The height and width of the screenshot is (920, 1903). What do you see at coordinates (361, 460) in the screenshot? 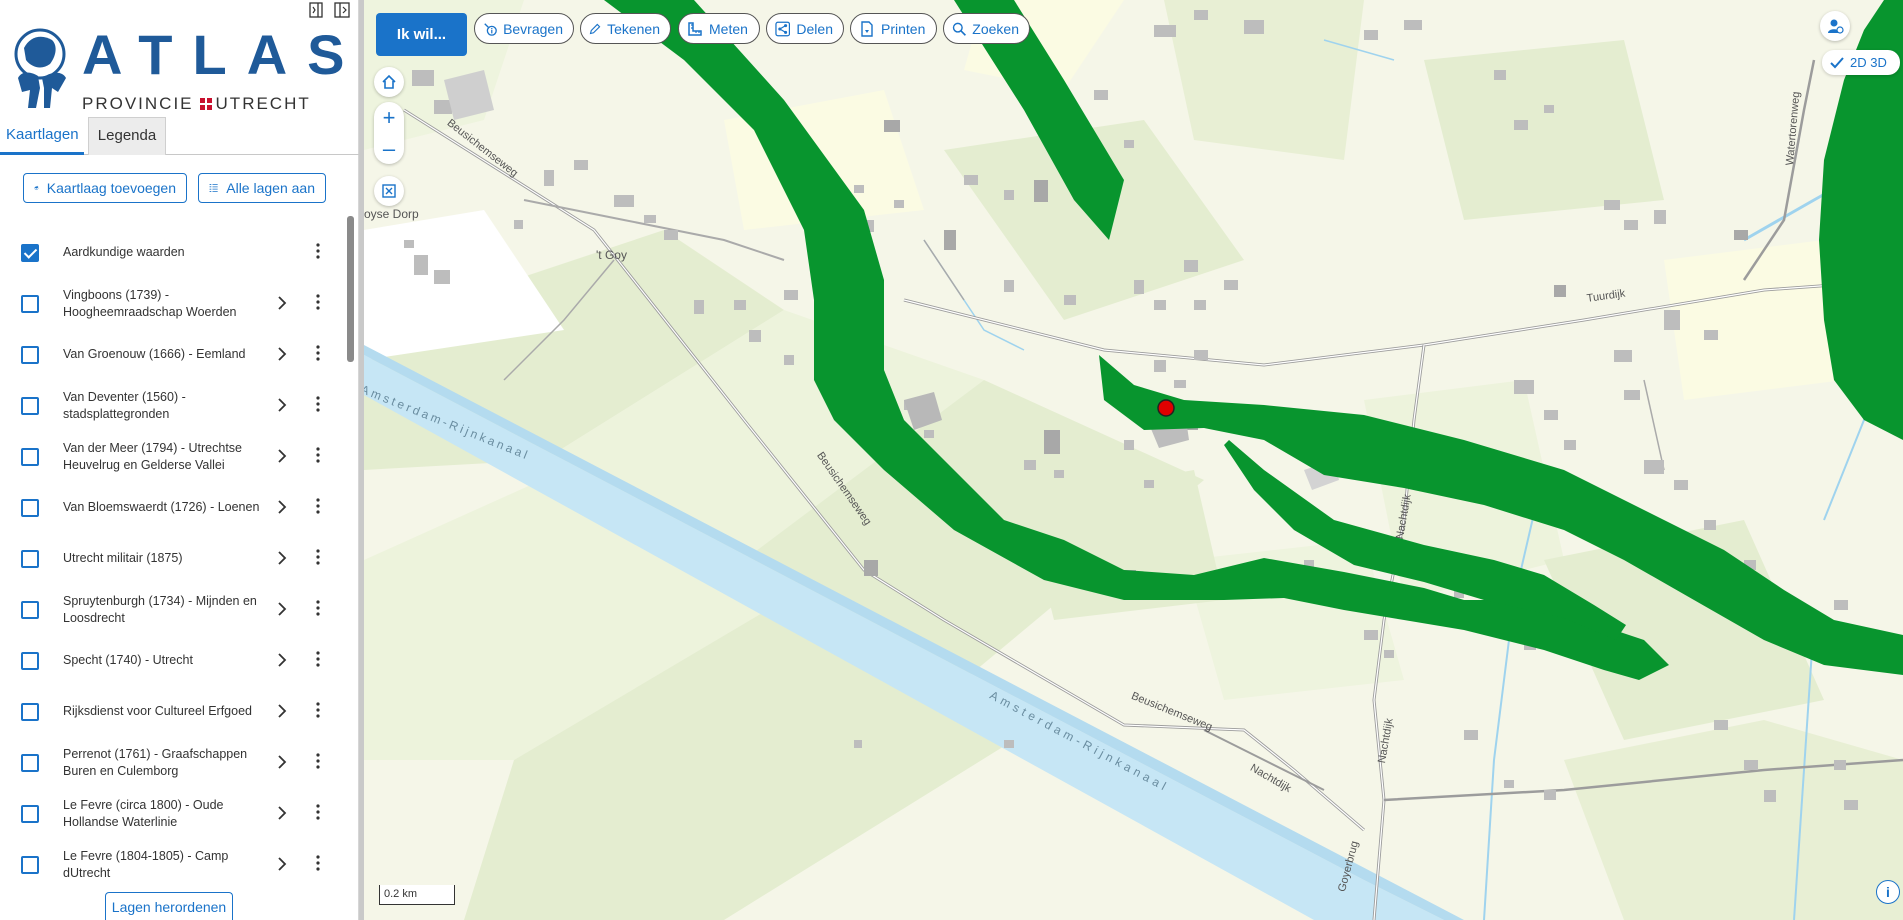
I see `sidebar-resize-handle` at bounding box center [361, 460].